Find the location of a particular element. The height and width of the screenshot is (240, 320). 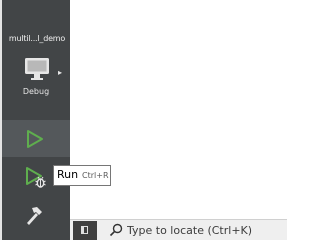

run-tooltip: Run Ctrl+R is located at coordinates (82, 175).